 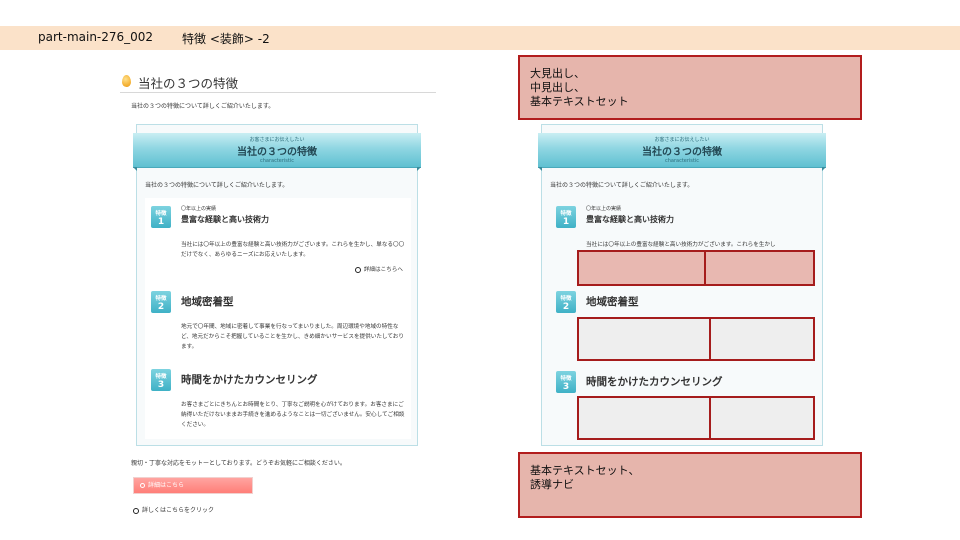 I want to click on section-heading: 当社の３つの特徴, so click(x=278, y=82).